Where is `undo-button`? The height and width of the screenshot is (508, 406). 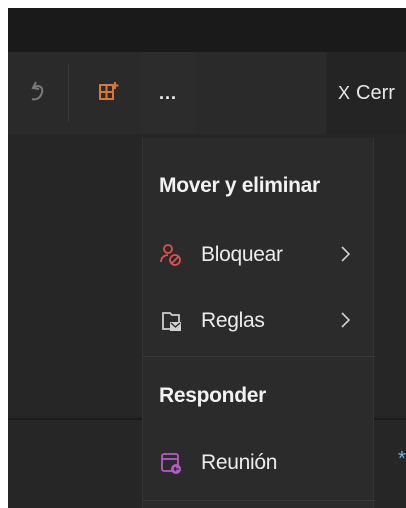 undo-button is located at coordinates (37, 93).